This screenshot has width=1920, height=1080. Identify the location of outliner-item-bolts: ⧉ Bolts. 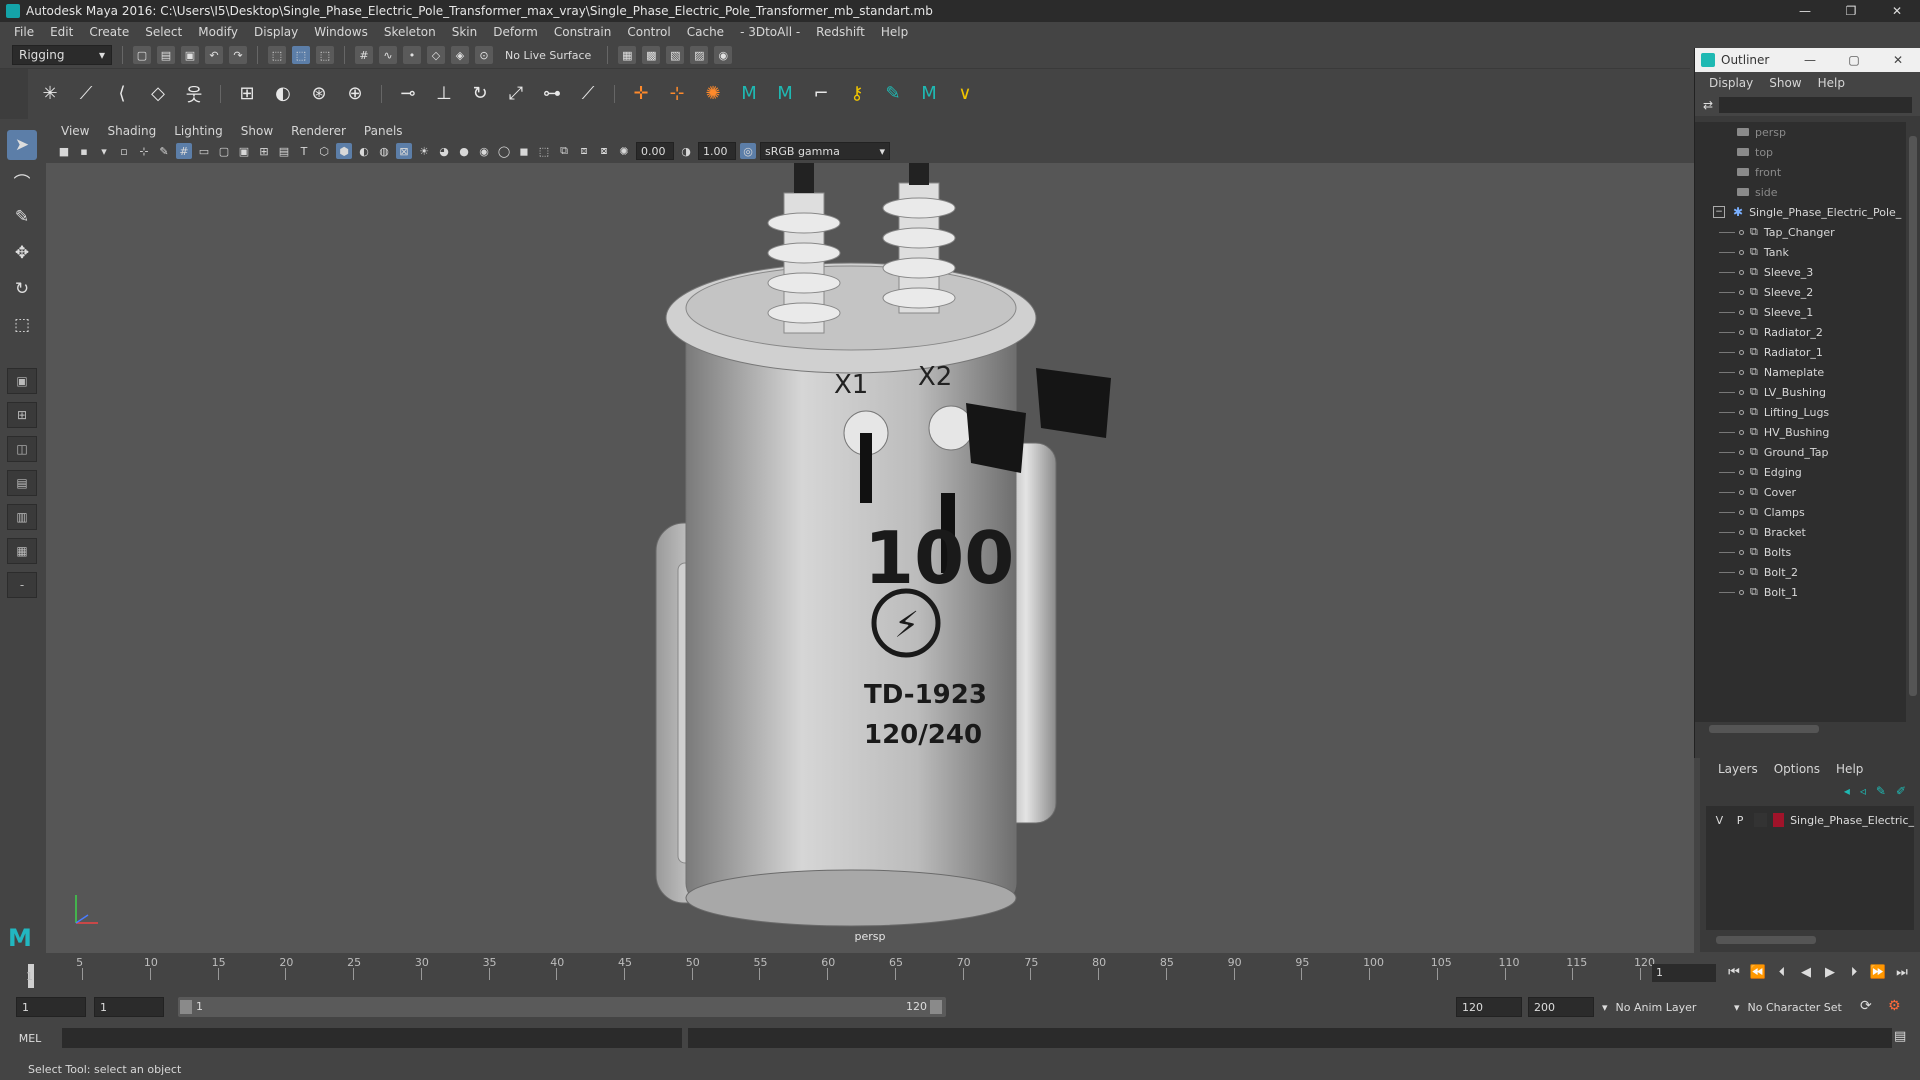
(1801, 552).